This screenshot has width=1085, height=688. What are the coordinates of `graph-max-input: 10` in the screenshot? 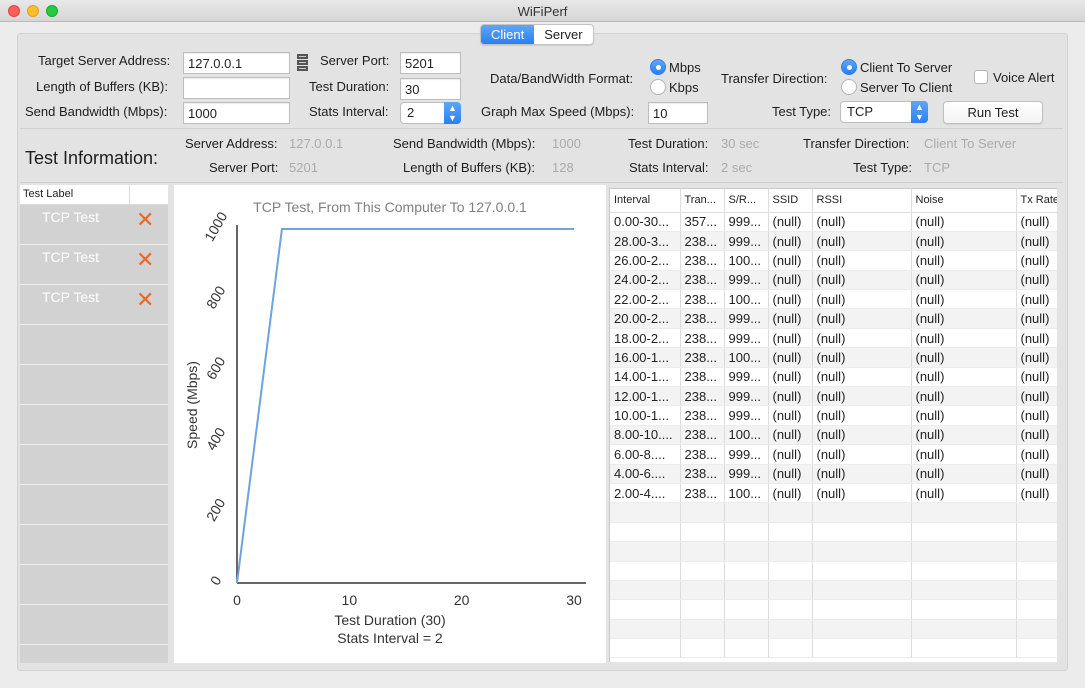 It's located at (678, 113).